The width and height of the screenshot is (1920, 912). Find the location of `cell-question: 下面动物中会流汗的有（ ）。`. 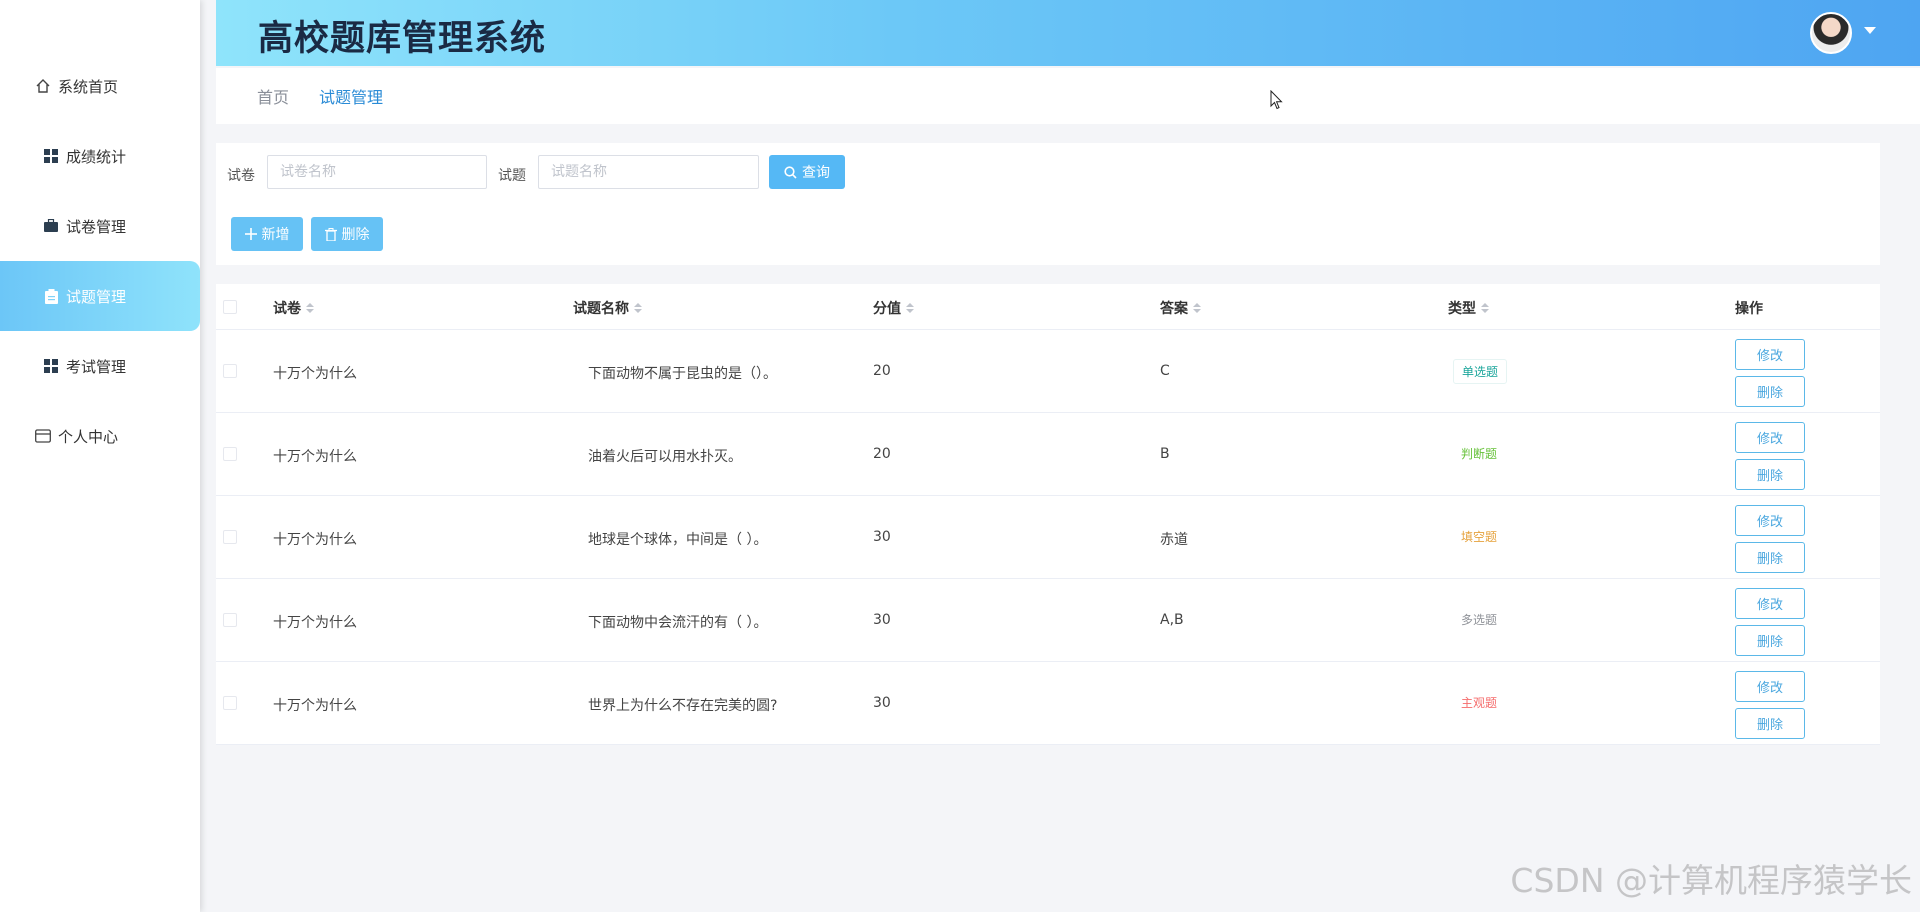

cell-question: 下面动物中会流汗的有（ ）。 is located at coordinates (678, 623).